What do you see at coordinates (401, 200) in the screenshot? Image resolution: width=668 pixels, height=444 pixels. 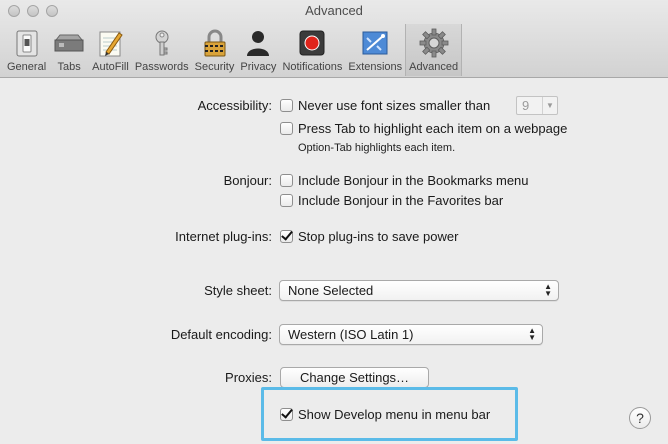 I see `bonjour-favorites-text: Include Bonjour in the Favorites bar` at bounding box center [401, 200].